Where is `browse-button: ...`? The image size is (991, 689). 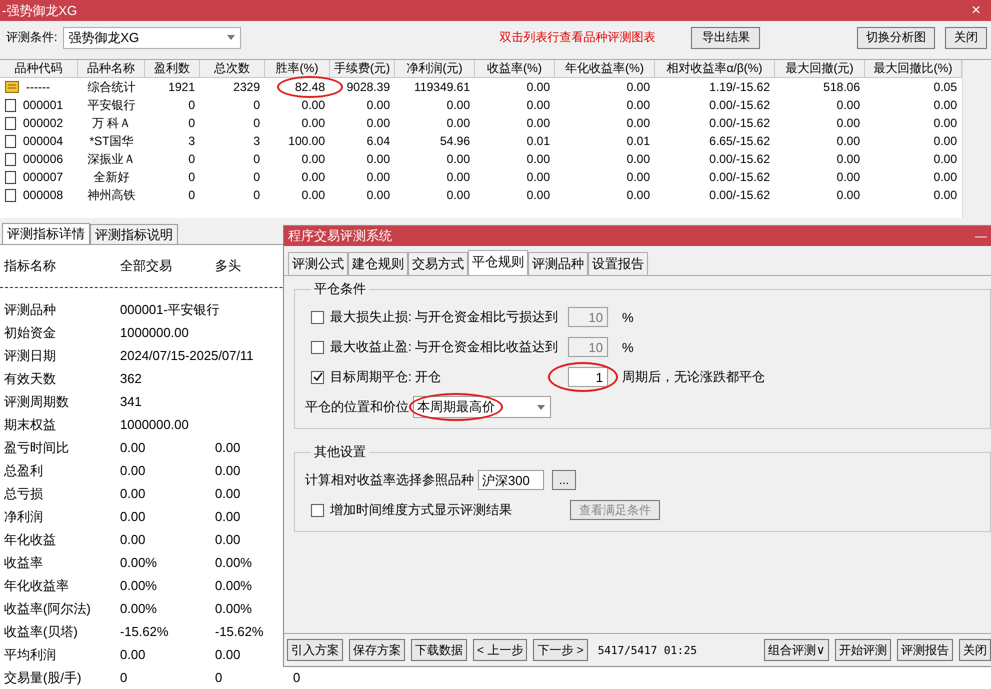 browse-button: ... is located at coordinates (564, 480).